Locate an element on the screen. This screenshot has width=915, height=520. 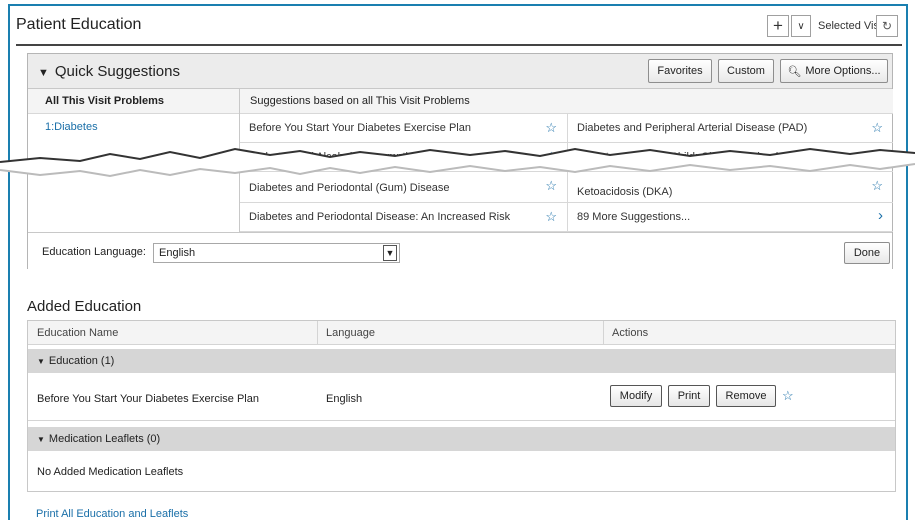
language-bar: Education Language: English ▼ Done is located at coordinates (460, 251).